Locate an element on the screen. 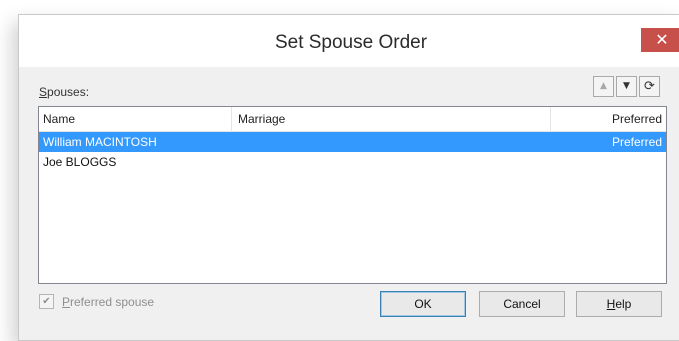 The width and height of the screenshot is (679, 341). list-item: William MACINTOSH Preferred is located at coordinates (352, 142).